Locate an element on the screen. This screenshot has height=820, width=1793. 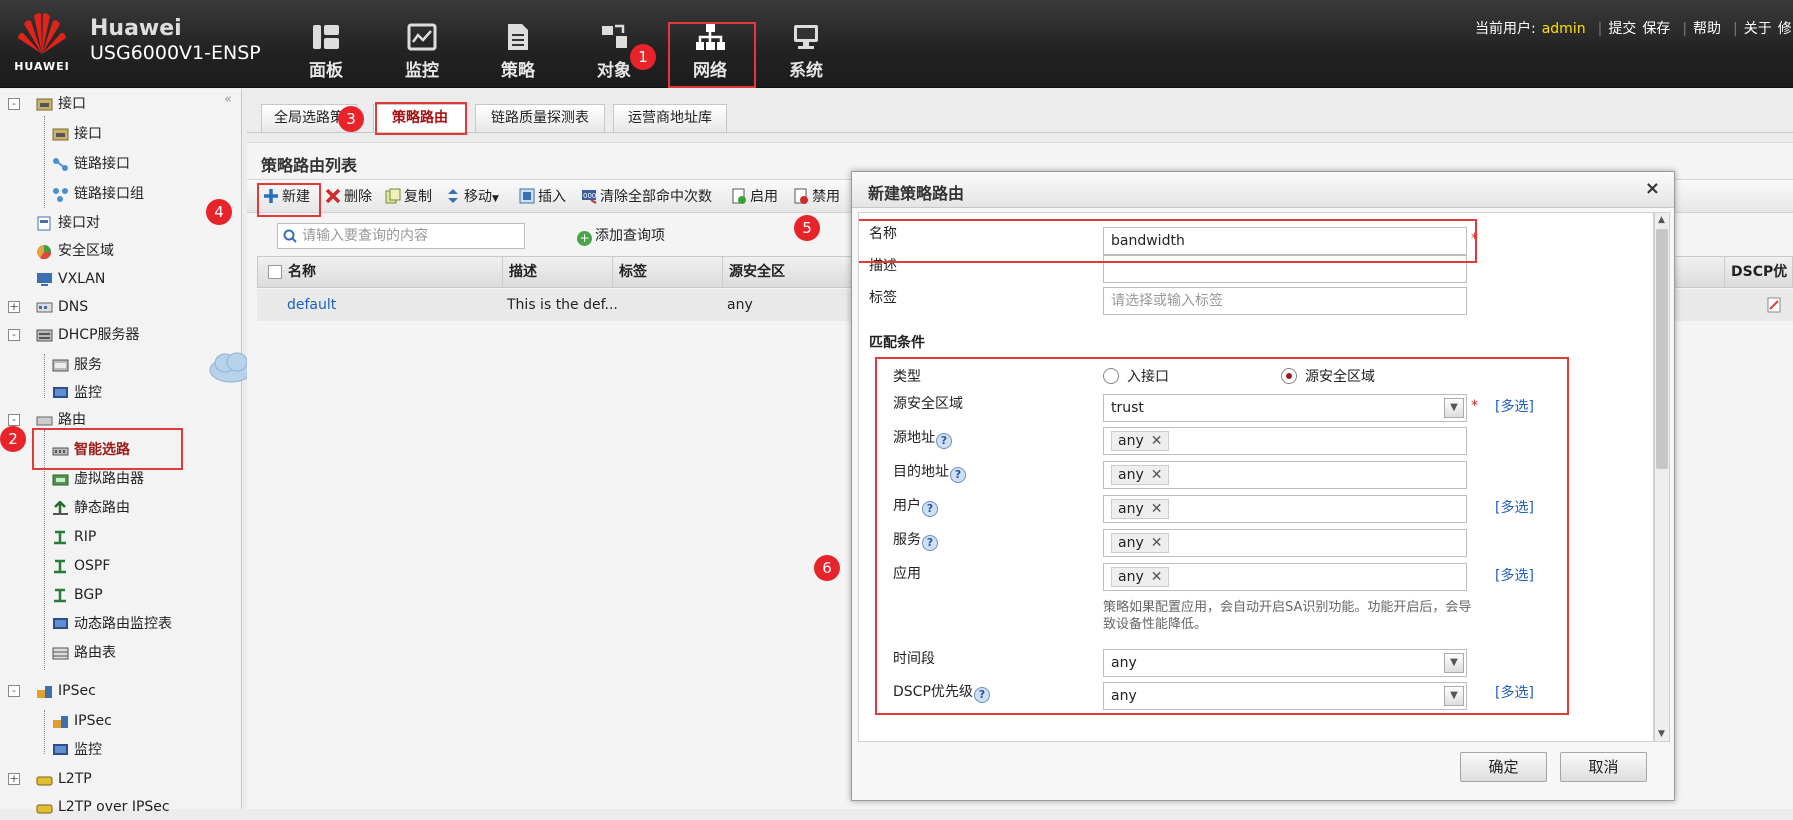
source-address-field: any ✕ is located at coordinates (1285, 441).